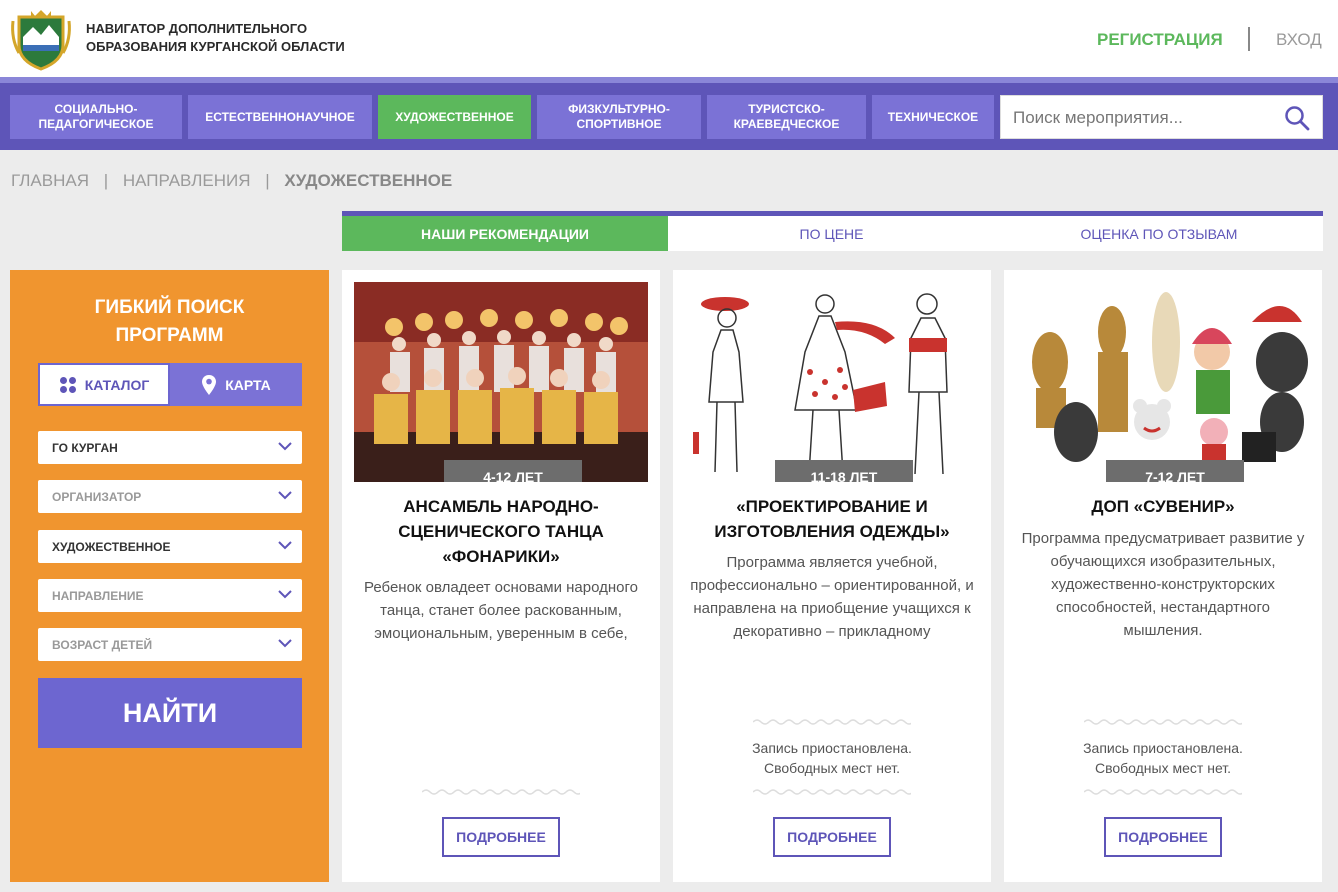 This screenshot has height=892, width=1338. I want to click on search-input, so click(1143, 118).